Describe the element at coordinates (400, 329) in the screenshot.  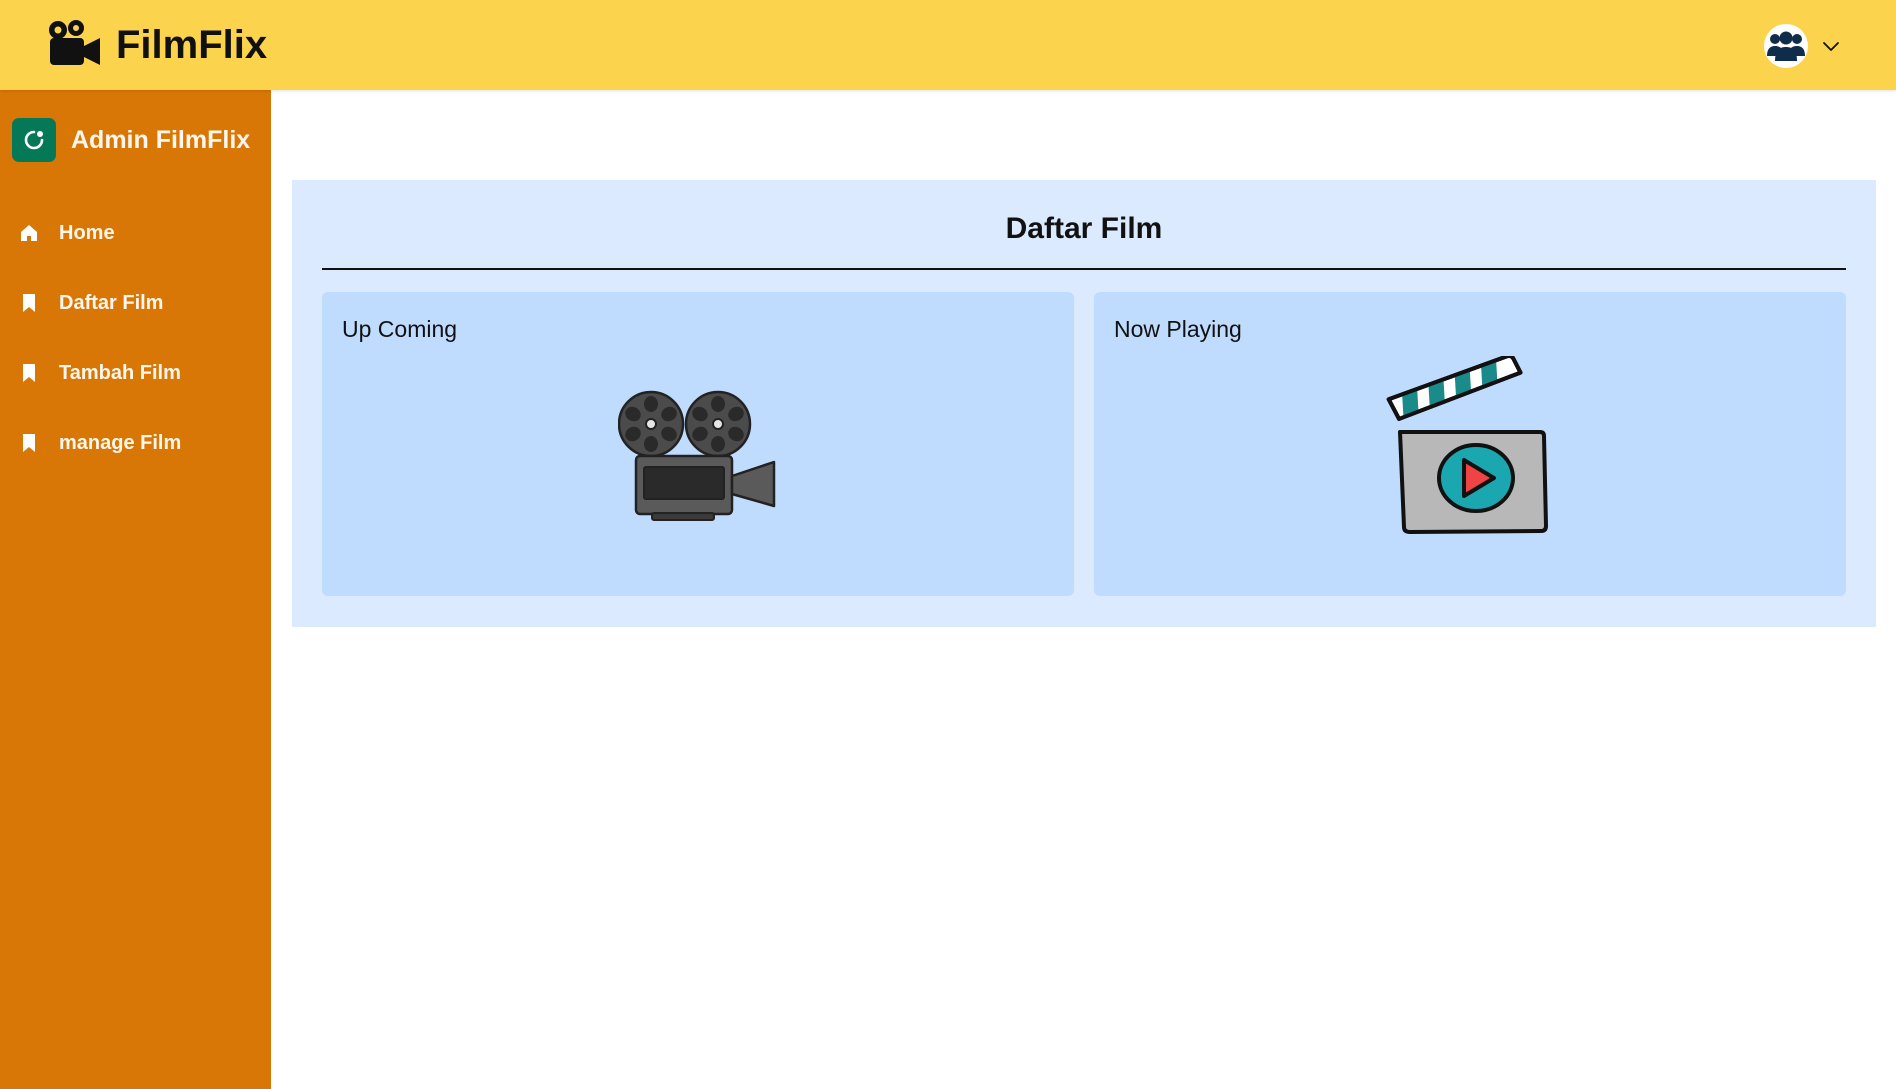
I see `card-title: Up Coming` at that location.